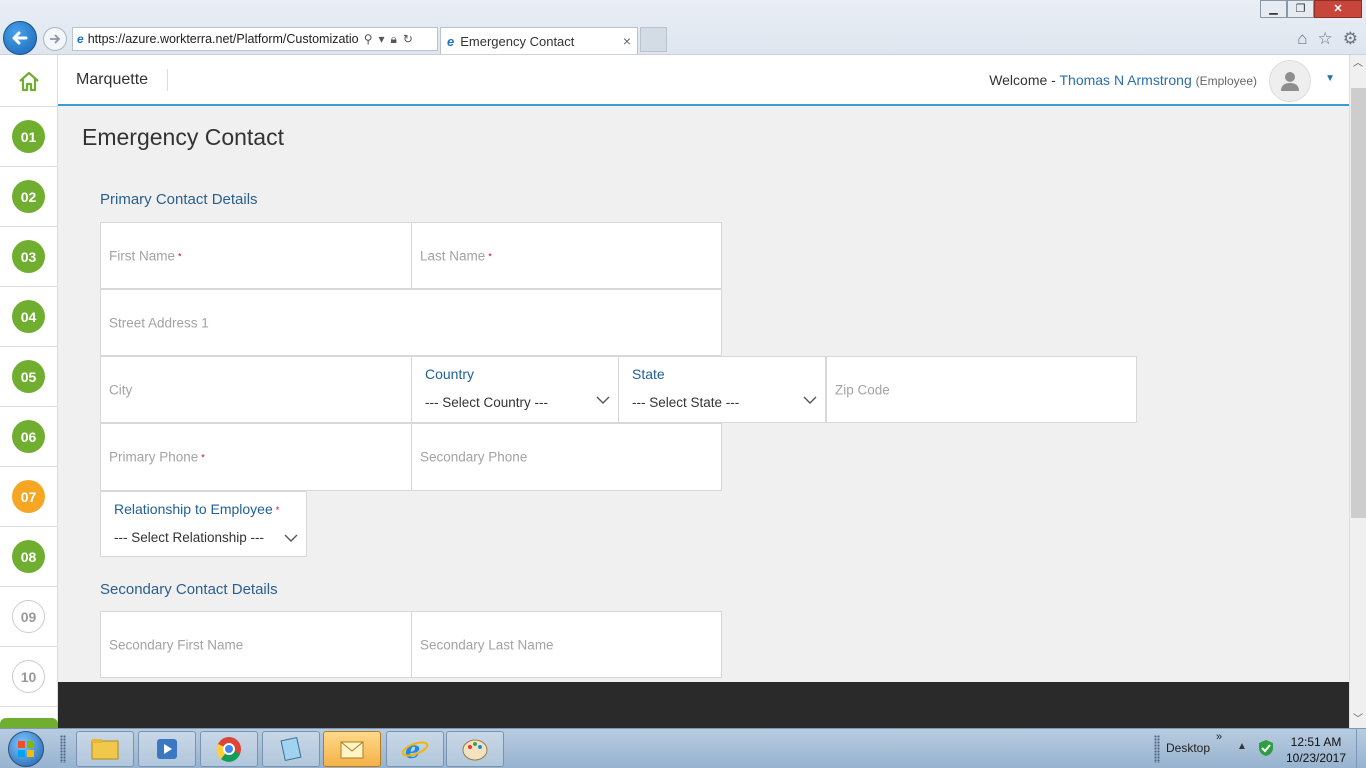 The image size is (1366, 768). Describe the element at coordinates (381, 39) in the screenshot. I see `dropdown-icon: ▾` at that location.